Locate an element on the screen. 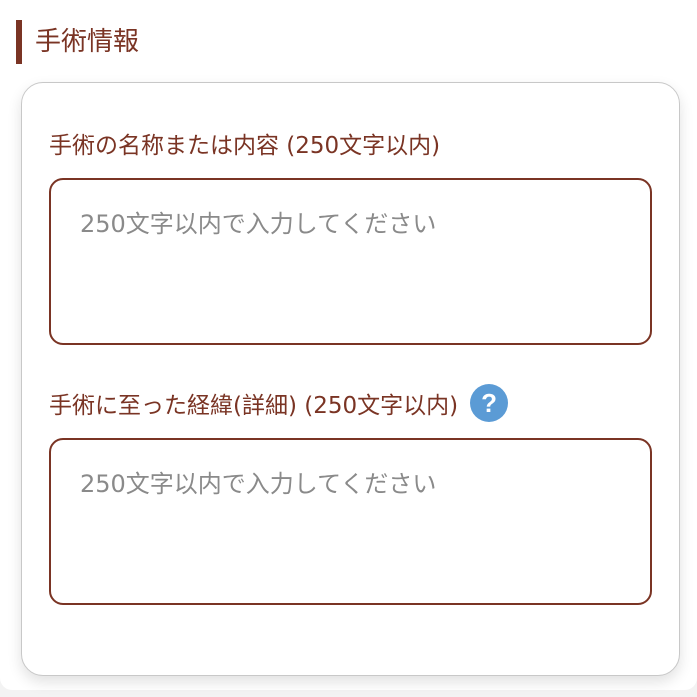 Image resolution: width=697 pixels, height=697 pixels. surgery-name-label: 手術の名称または内容 (250文字以内) is located at coordinates (244, 143).